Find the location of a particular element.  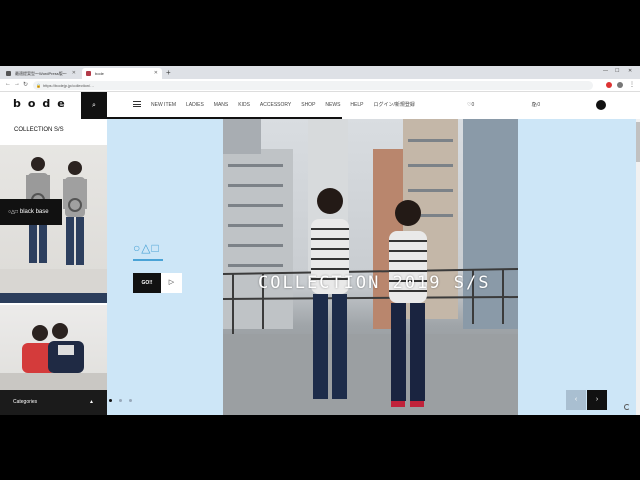

categories-label: Categories is located at coordinates (25, 402).